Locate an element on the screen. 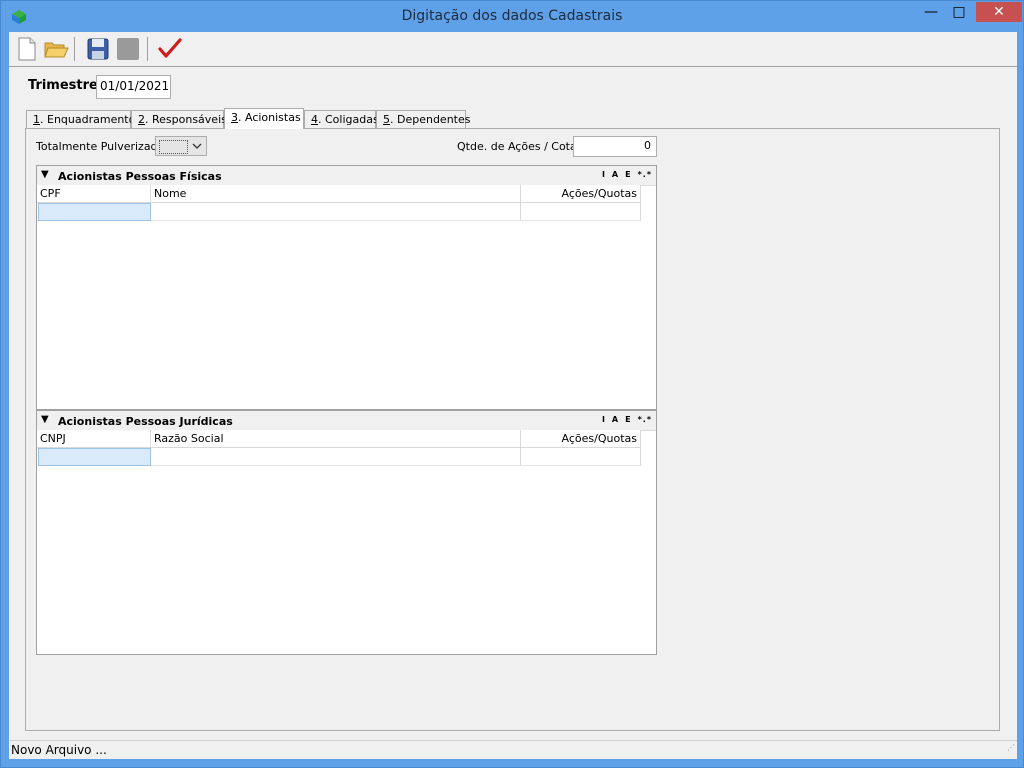 The height and width of the screenshot is (768, 1024). status-bar: Novo Arquivo ... ⋰ is located at coordinates (513, 749).